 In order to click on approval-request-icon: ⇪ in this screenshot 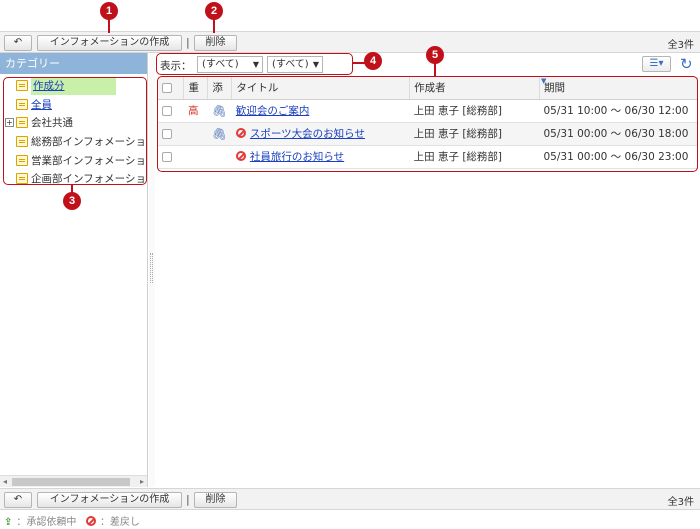, I will do `click(8, 522)`.